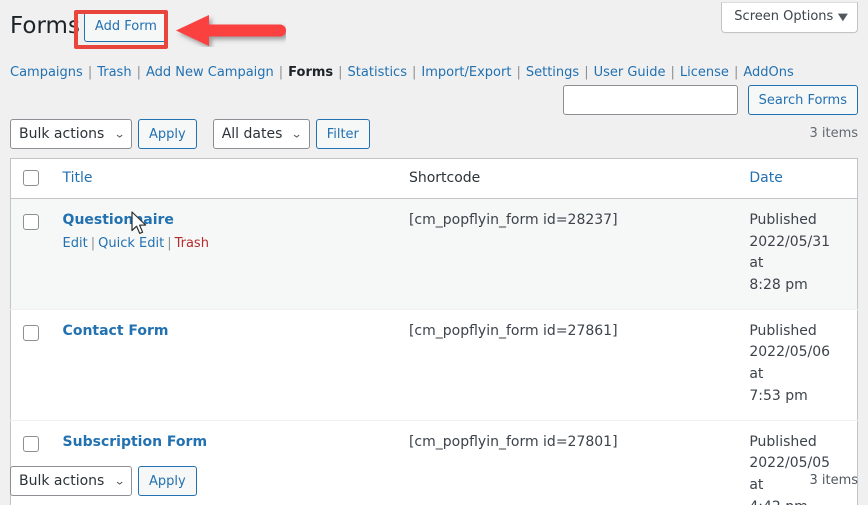  Describe the element at coordinates (118, 220) in the screenshot. I see `form-title-link: Questionnaire` at that location.